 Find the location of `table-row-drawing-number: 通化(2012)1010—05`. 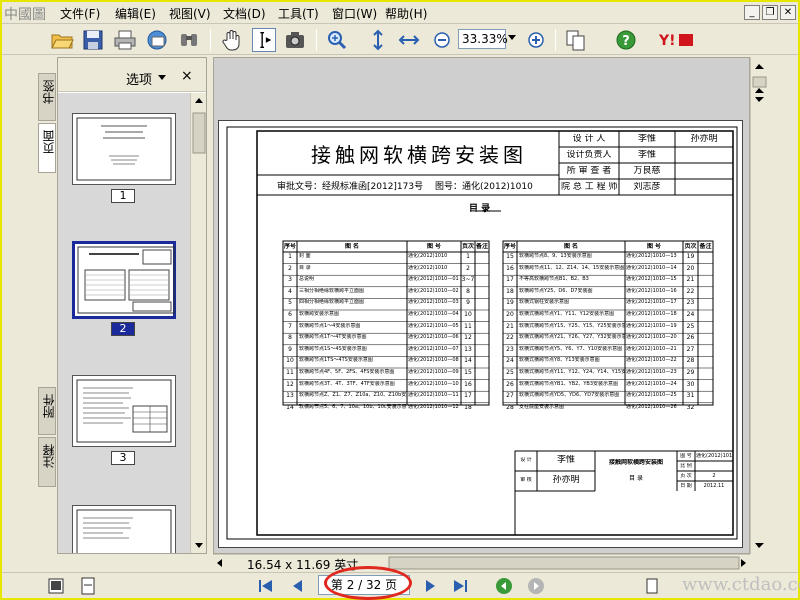

table-row-drawing-number: 通化(2012)1010—05 is located at coordinates (433, 325).